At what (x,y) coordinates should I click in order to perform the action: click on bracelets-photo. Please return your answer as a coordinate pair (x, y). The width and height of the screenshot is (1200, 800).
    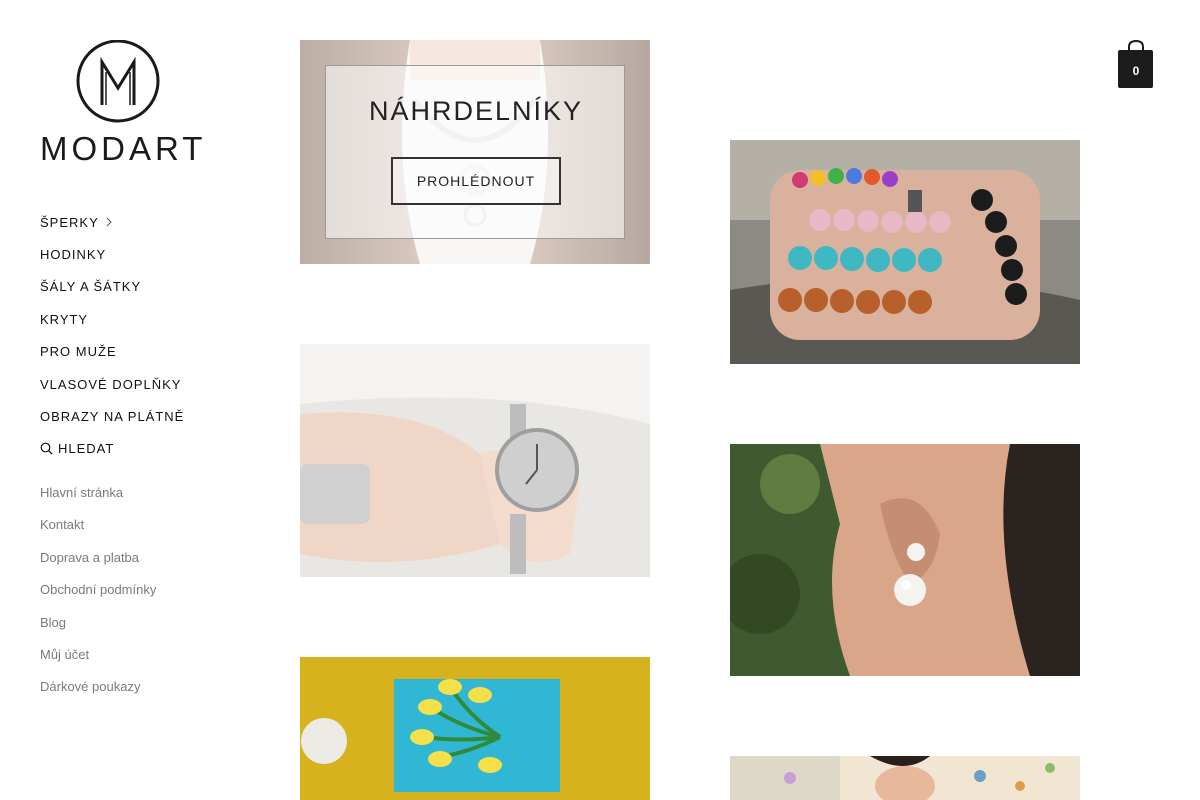
    Looking at the image, I should click on (905, 252).